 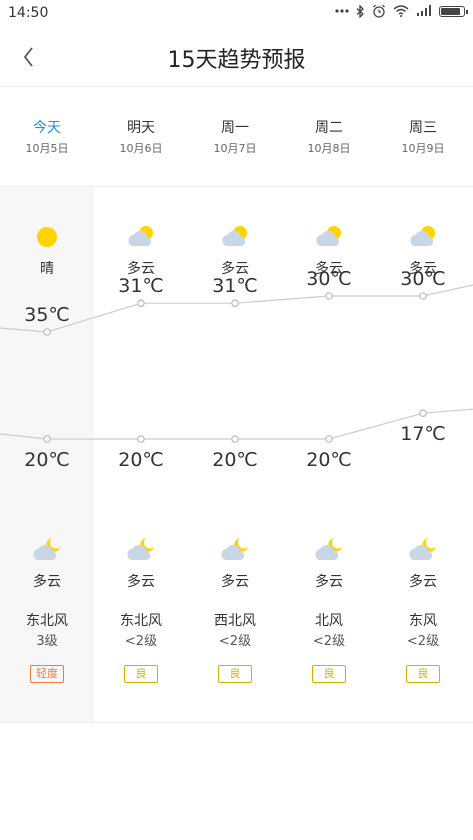 What do you see at coordinates (235, 127) in the screenshot?
I see `day-label: 周一` at bounding box center [235, 127].